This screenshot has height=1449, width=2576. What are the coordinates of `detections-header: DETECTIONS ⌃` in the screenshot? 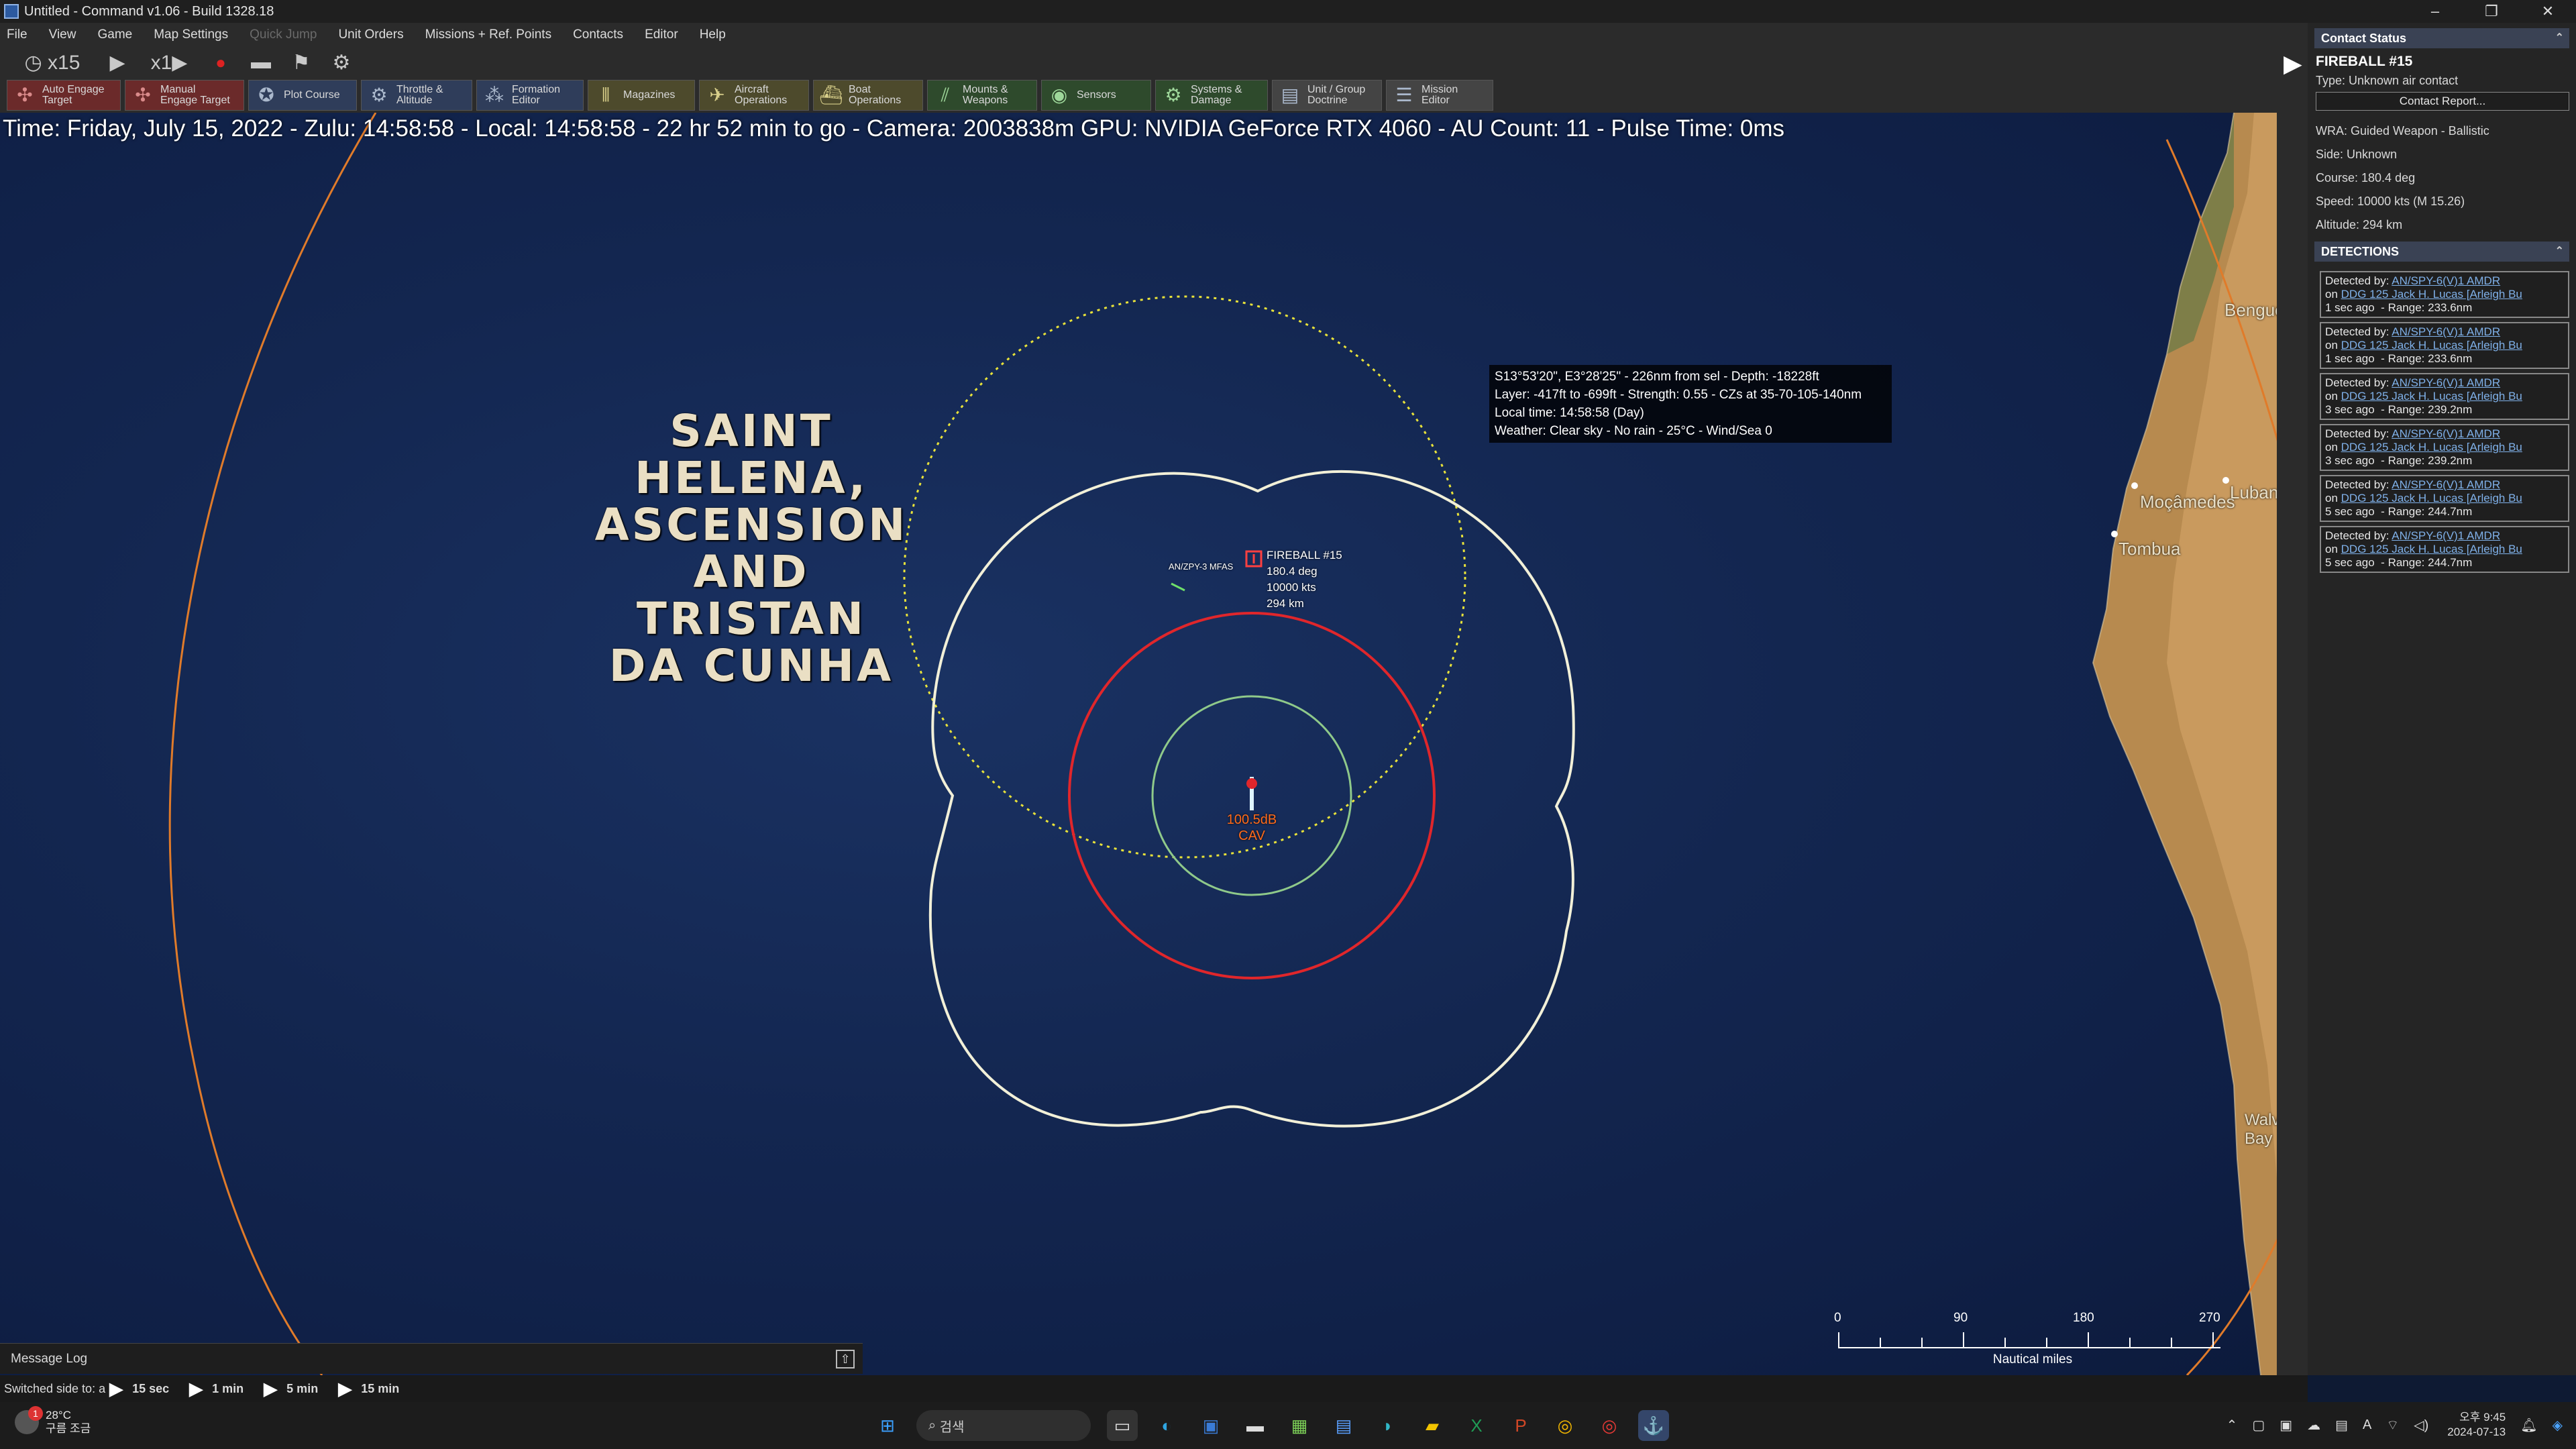 It's located at (2441, 251).